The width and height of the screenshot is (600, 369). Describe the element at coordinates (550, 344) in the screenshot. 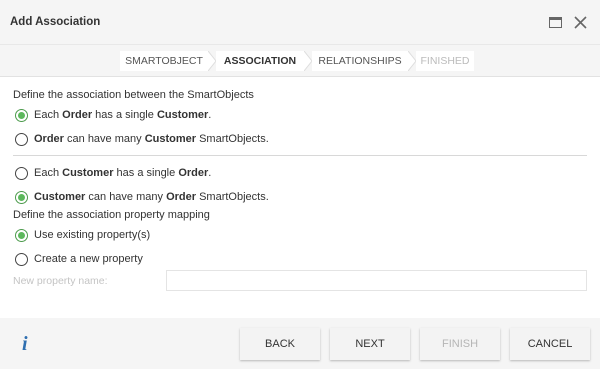

I see `cancel-button: CANCEL` at that location.